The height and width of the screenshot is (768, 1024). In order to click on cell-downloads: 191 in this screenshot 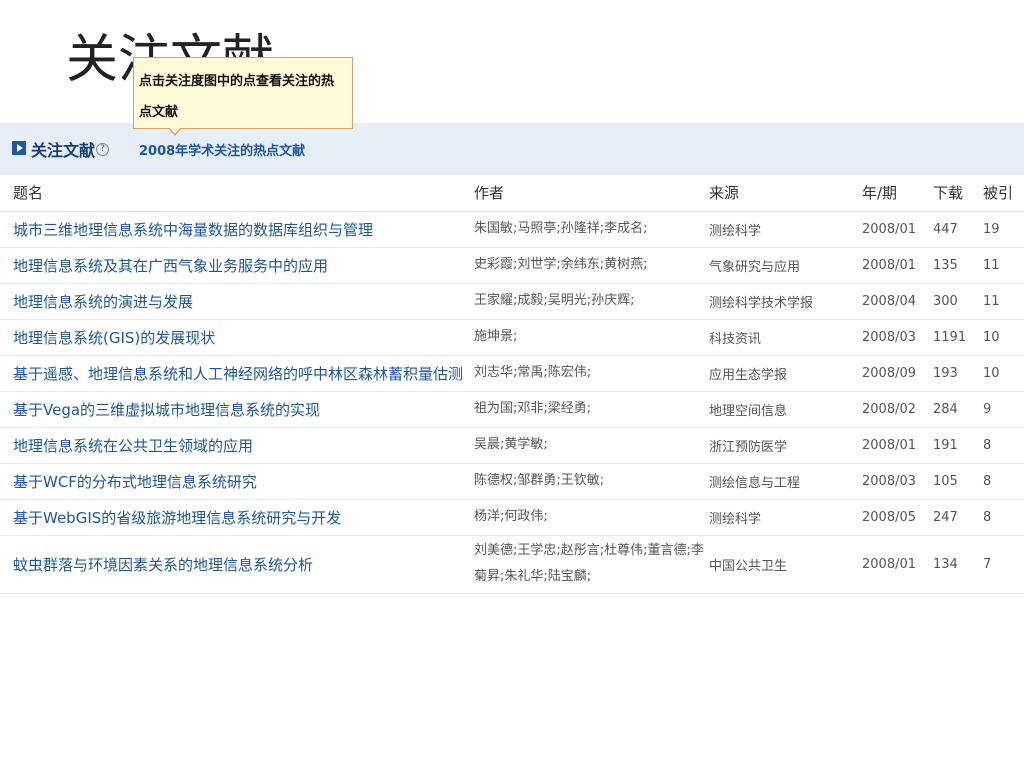, I will do `click(958, 445)`.